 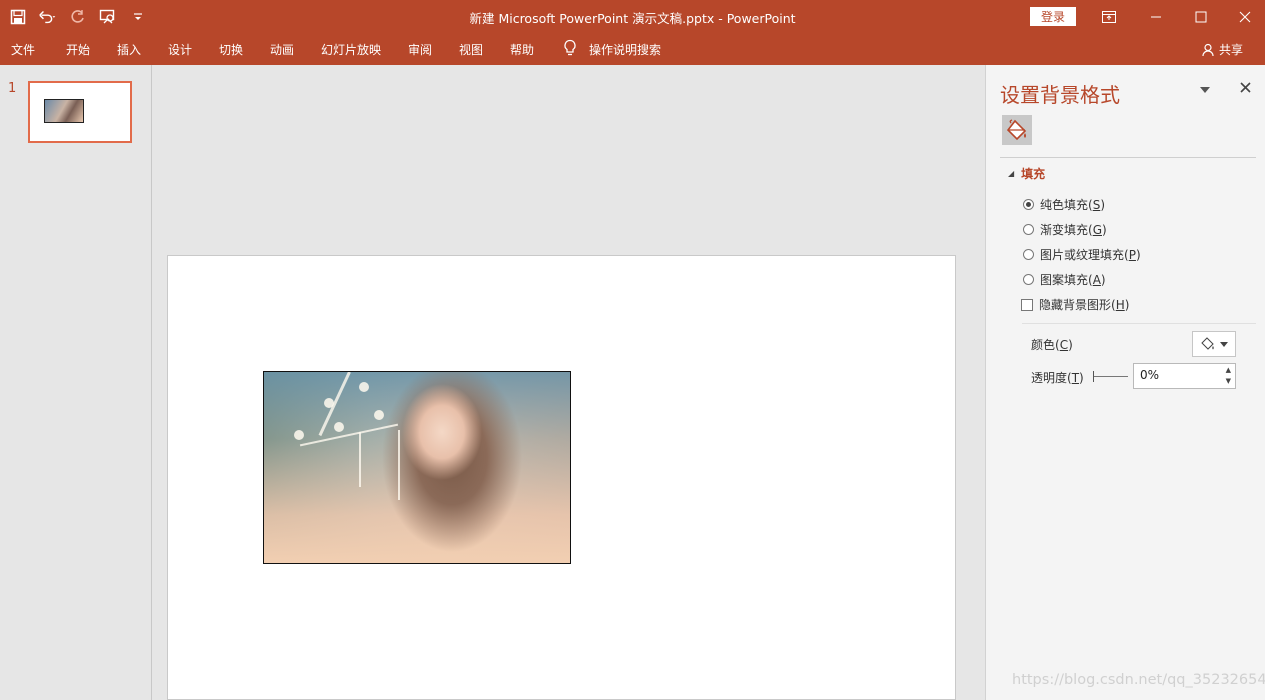 I want to click on option-label: 图案填充(A), so click(x=1073, y=280).